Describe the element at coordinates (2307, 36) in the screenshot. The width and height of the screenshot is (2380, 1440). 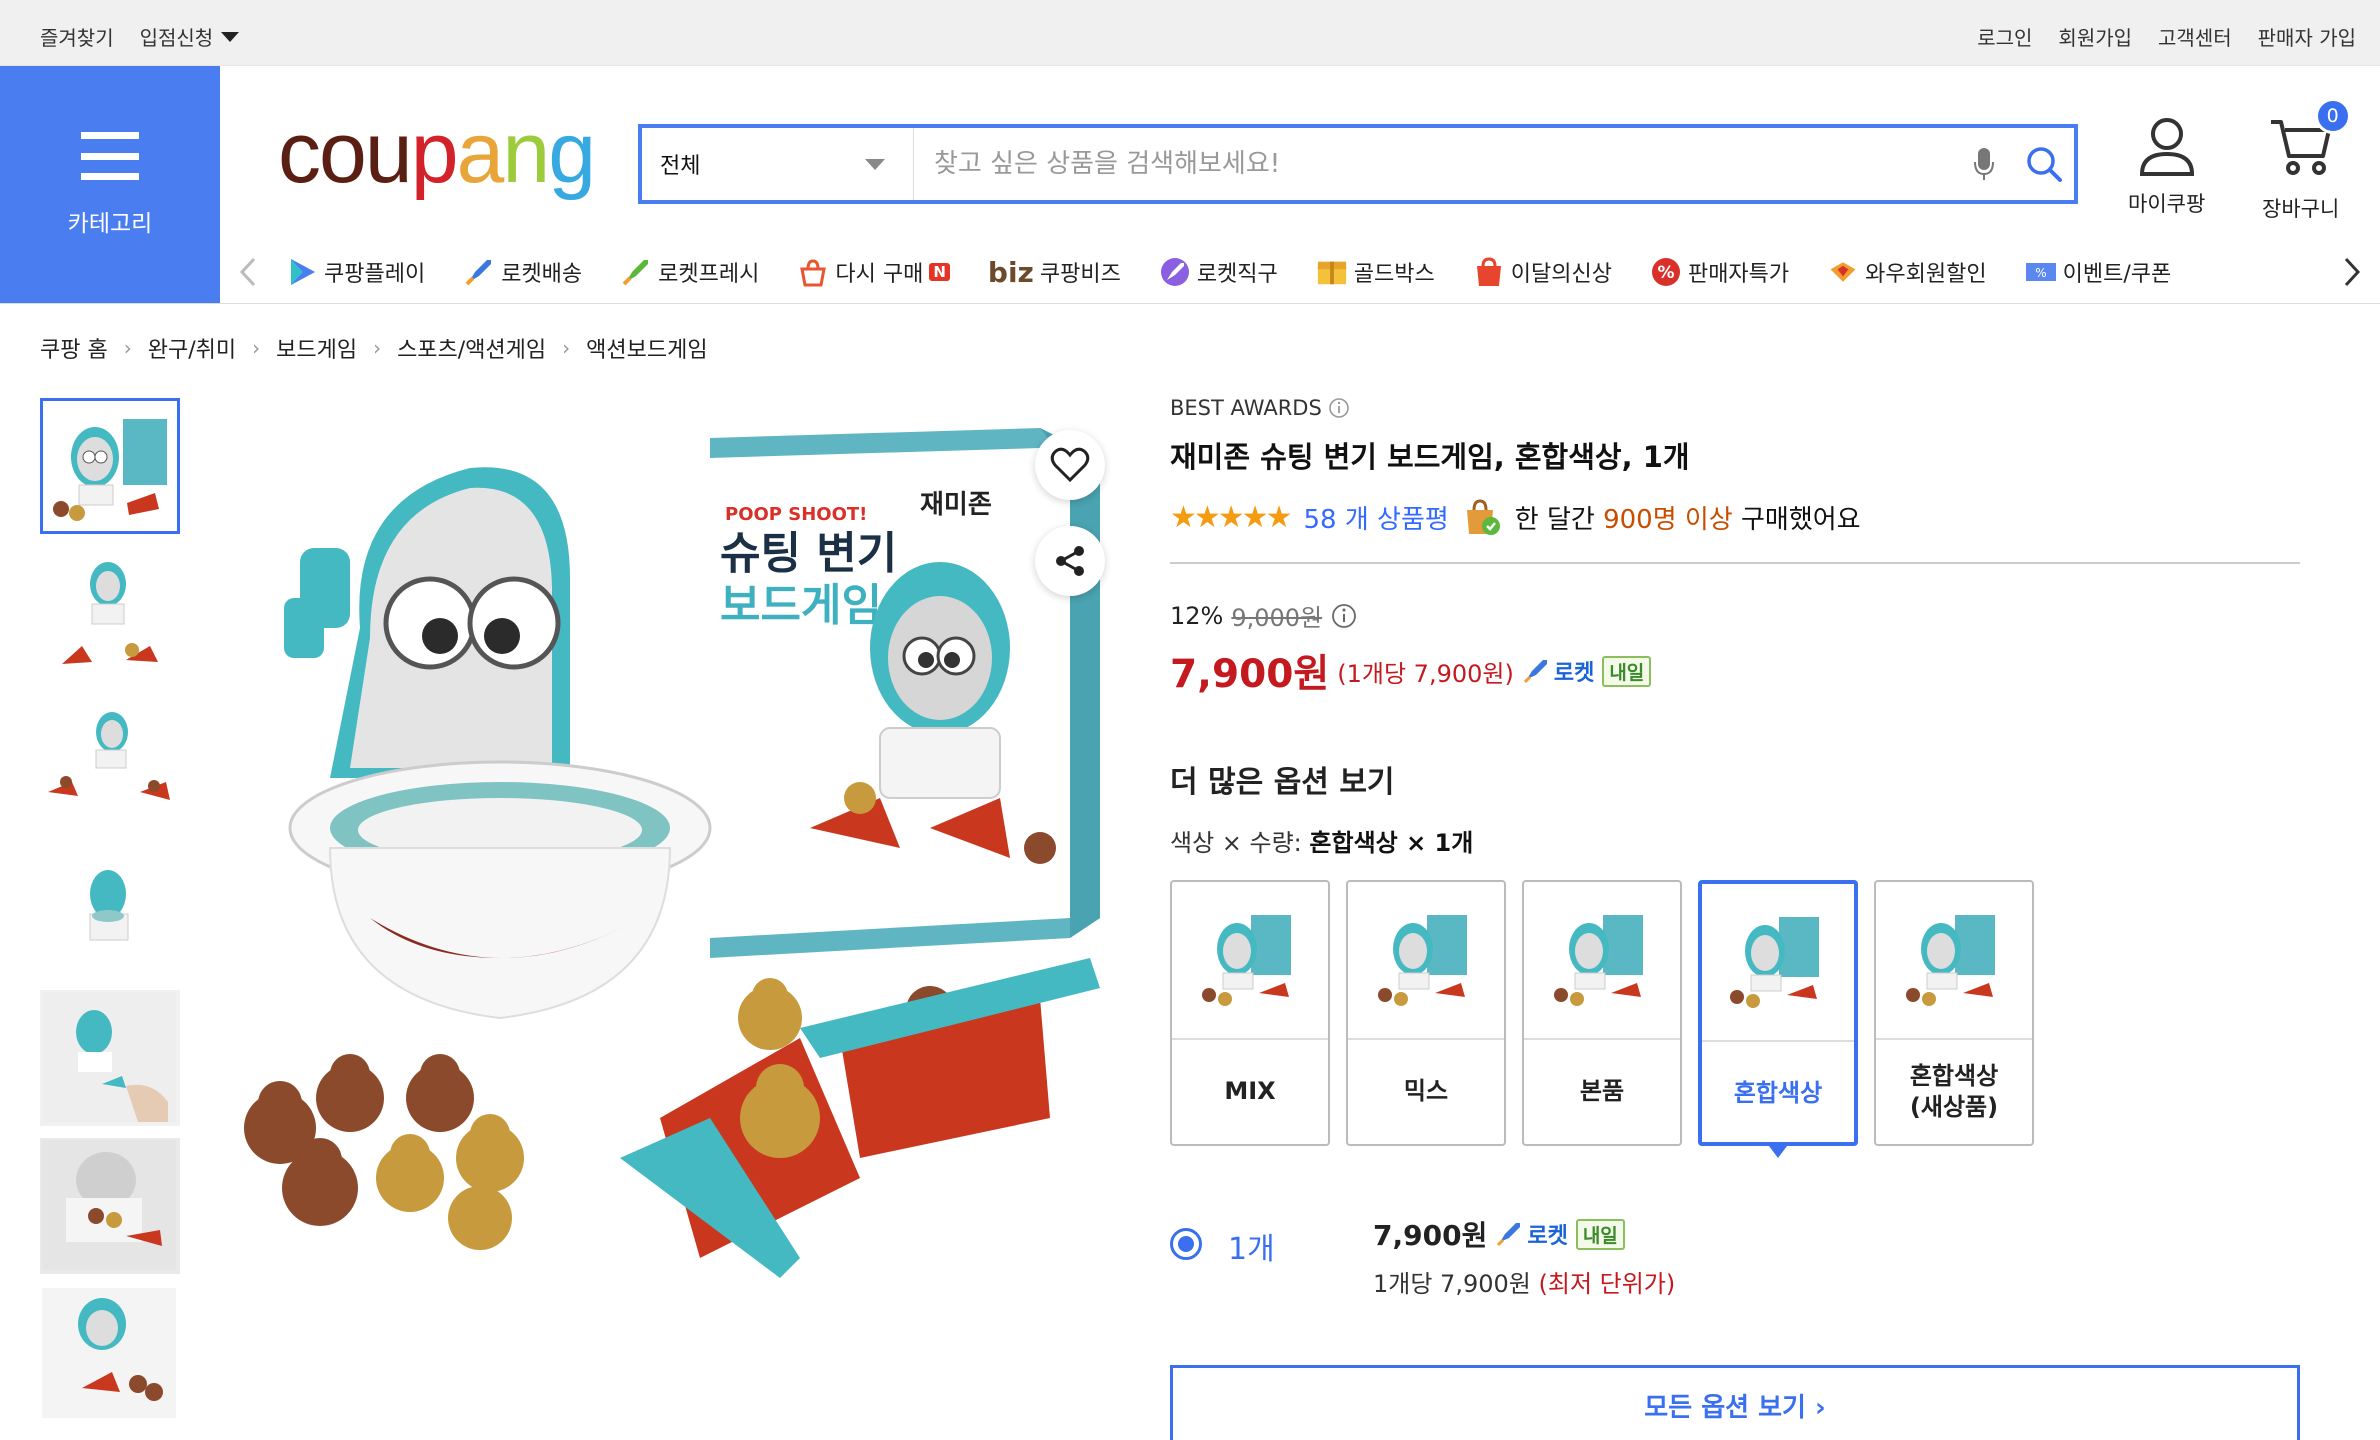
I see `seller-signup-link: 판매자 가입` at that location.